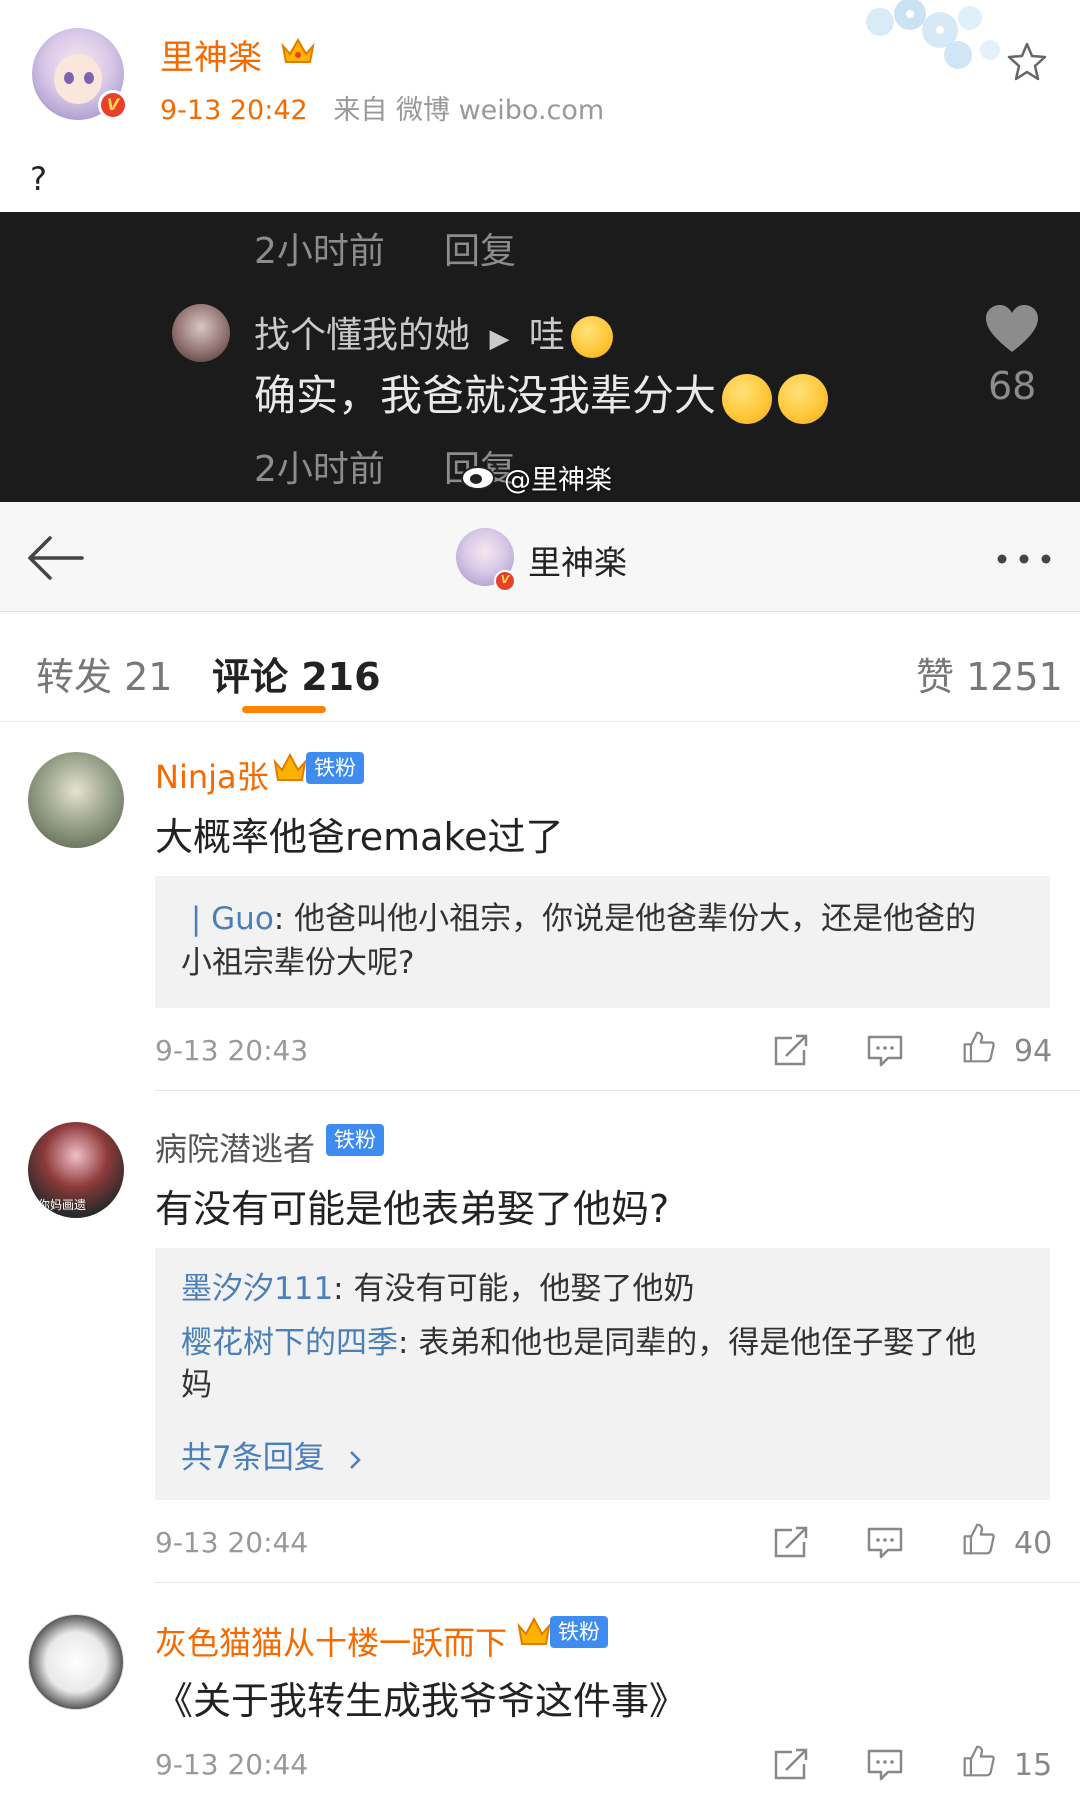 The height and width of the screenshot is (1800, 1080). What do you see at coordinates (196, 1385) in the screenshot?
I see `reply-line-cont: 妈` at bounding box center [196, 1385].